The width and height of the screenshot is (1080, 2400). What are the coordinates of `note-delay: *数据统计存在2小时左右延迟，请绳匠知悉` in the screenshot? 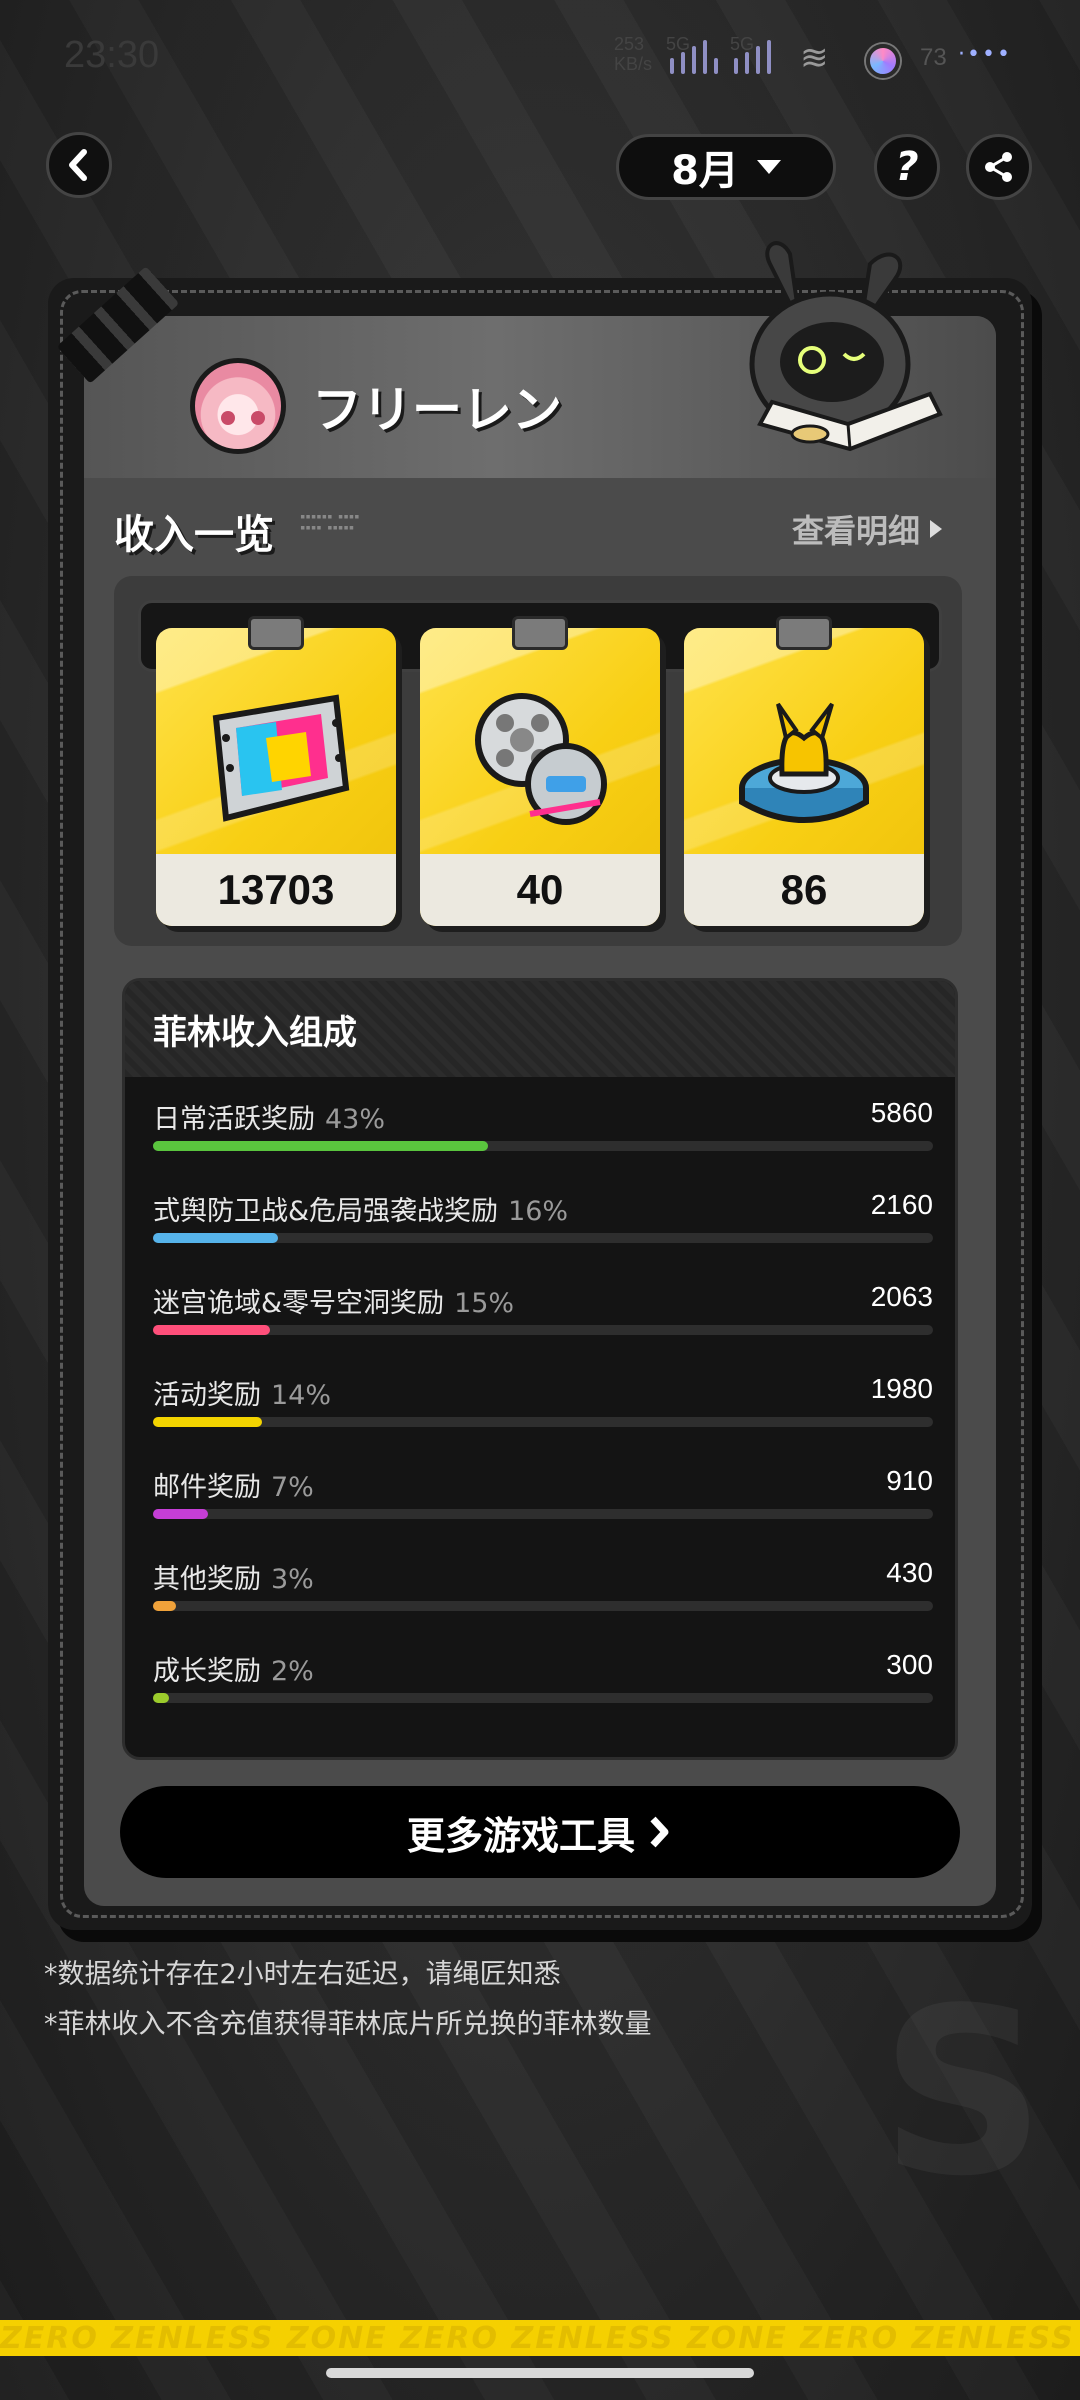 It's located at (302, 1974).